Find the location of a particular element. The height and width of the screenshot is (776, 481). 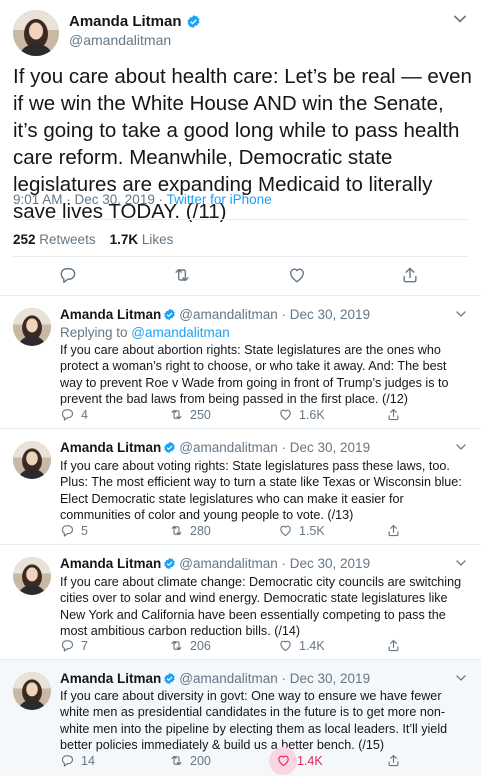

reply-count: 5 is located at coordinates (84, 530).